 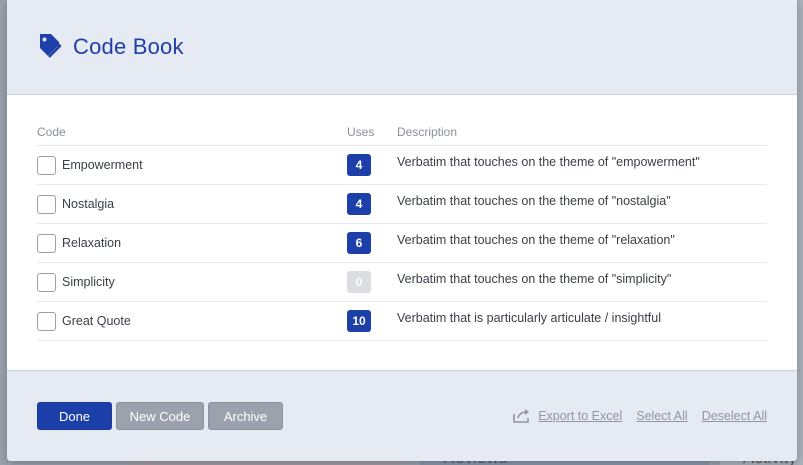 What do you see at coordinates (51, 46) in the screenshot?
I see `tag-icon` at bounding box center [51, 46].